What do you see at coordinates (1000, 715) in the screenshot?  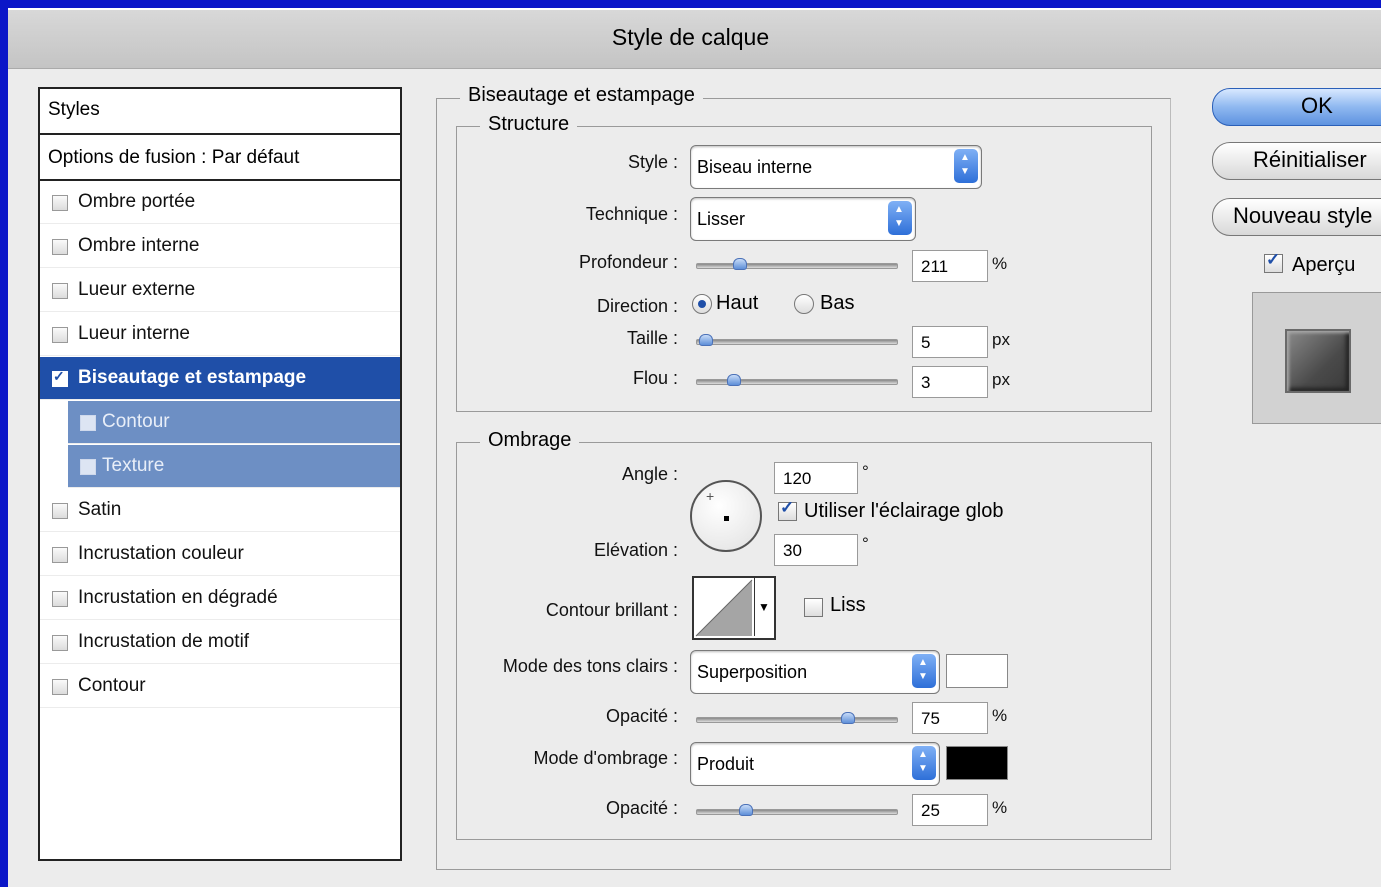 I see `highlight-opacity-unit: %` at bounding box center [1000, 715].